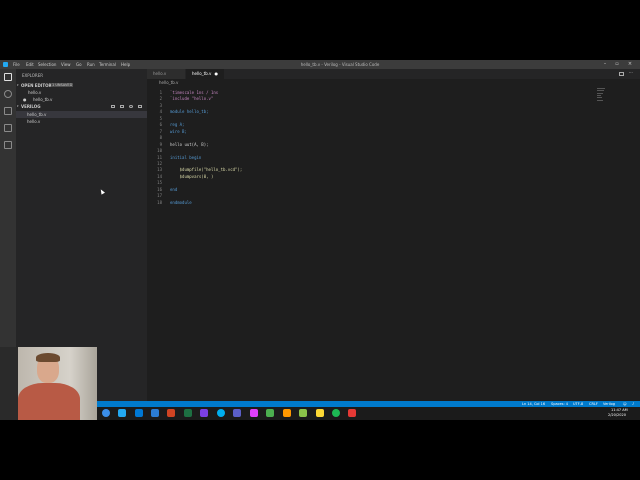 The height and width of the screenshot is (480, 640). Describe the element at coordinates (171, 413) in the screenshot. I see `powerpoint-icon` at that location.